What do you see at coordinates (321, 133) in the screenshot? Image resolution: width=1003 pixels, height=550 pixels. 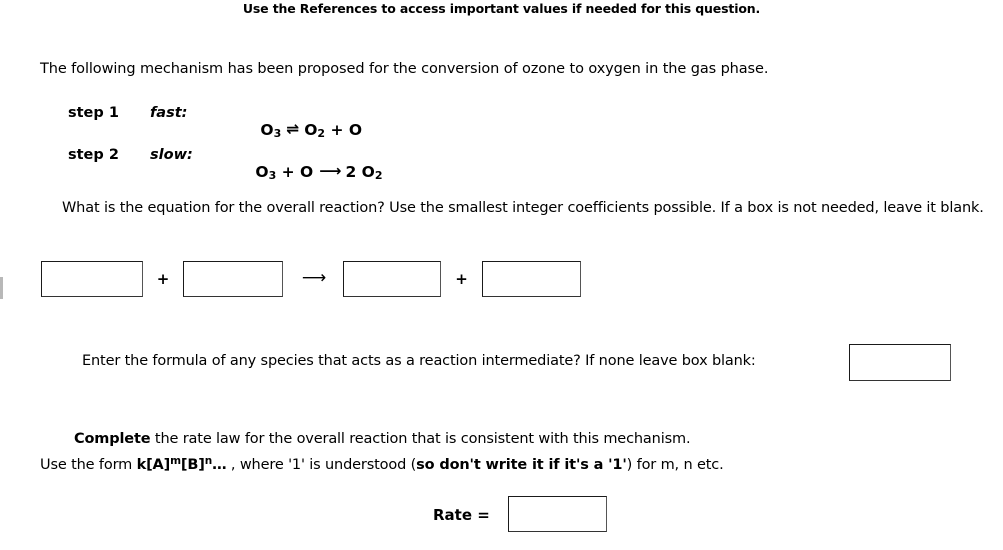 I see `step-1-product-1-subscript: 2` at bounding box center [321, 133].